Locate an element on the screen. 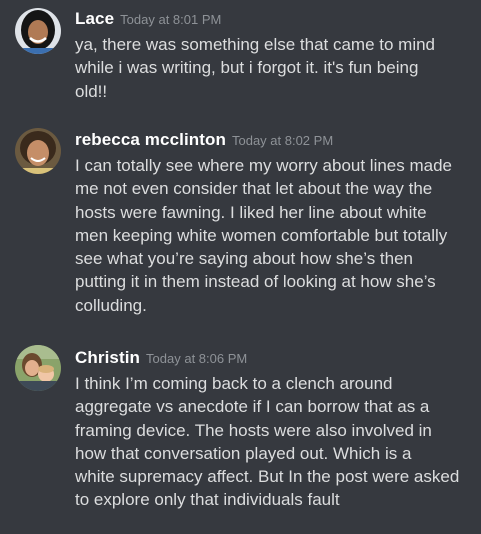  user-avatar-lace is located at coordinates (38, 31).